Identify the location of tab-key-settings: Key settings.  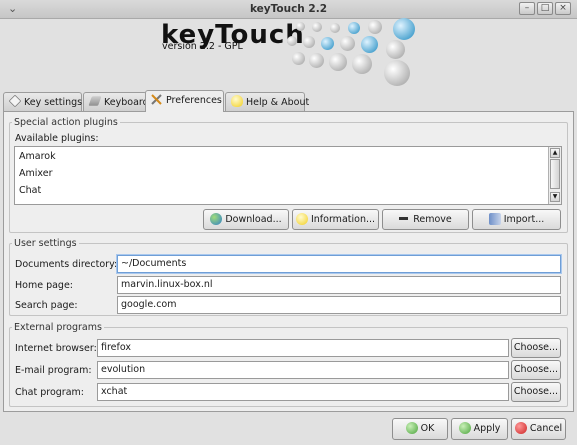
(42, 101).